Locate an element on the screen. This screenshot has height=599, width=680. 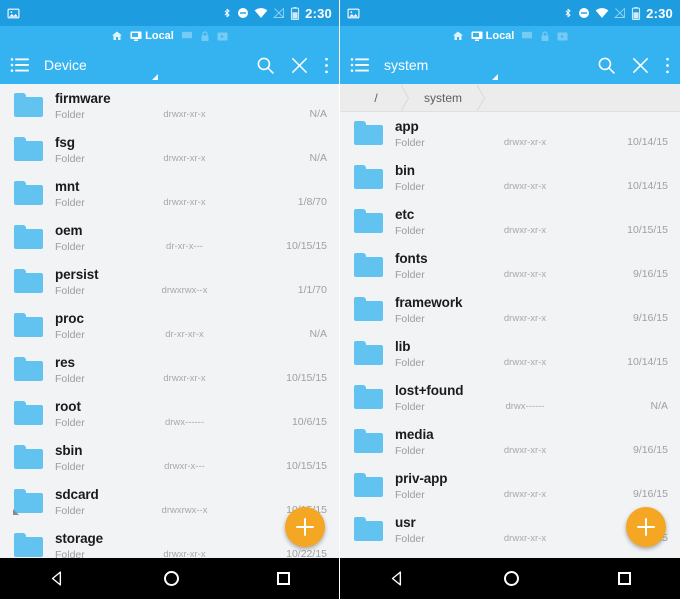
file-row: lost+found Folder drwx------ N/A is located at coordinates (510, 398).